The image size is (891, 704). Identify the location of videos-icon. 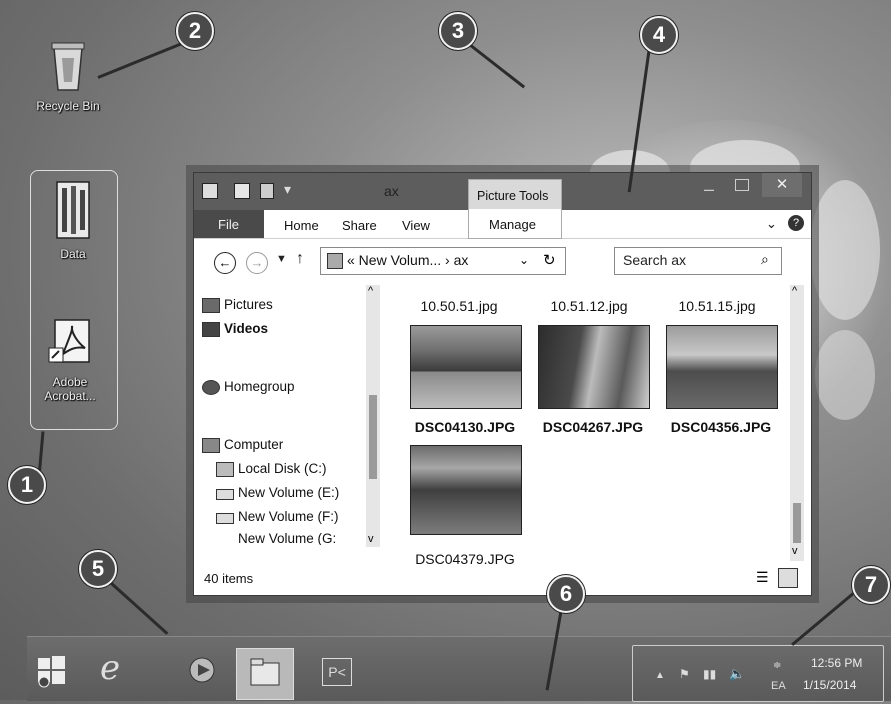
(211, 329).